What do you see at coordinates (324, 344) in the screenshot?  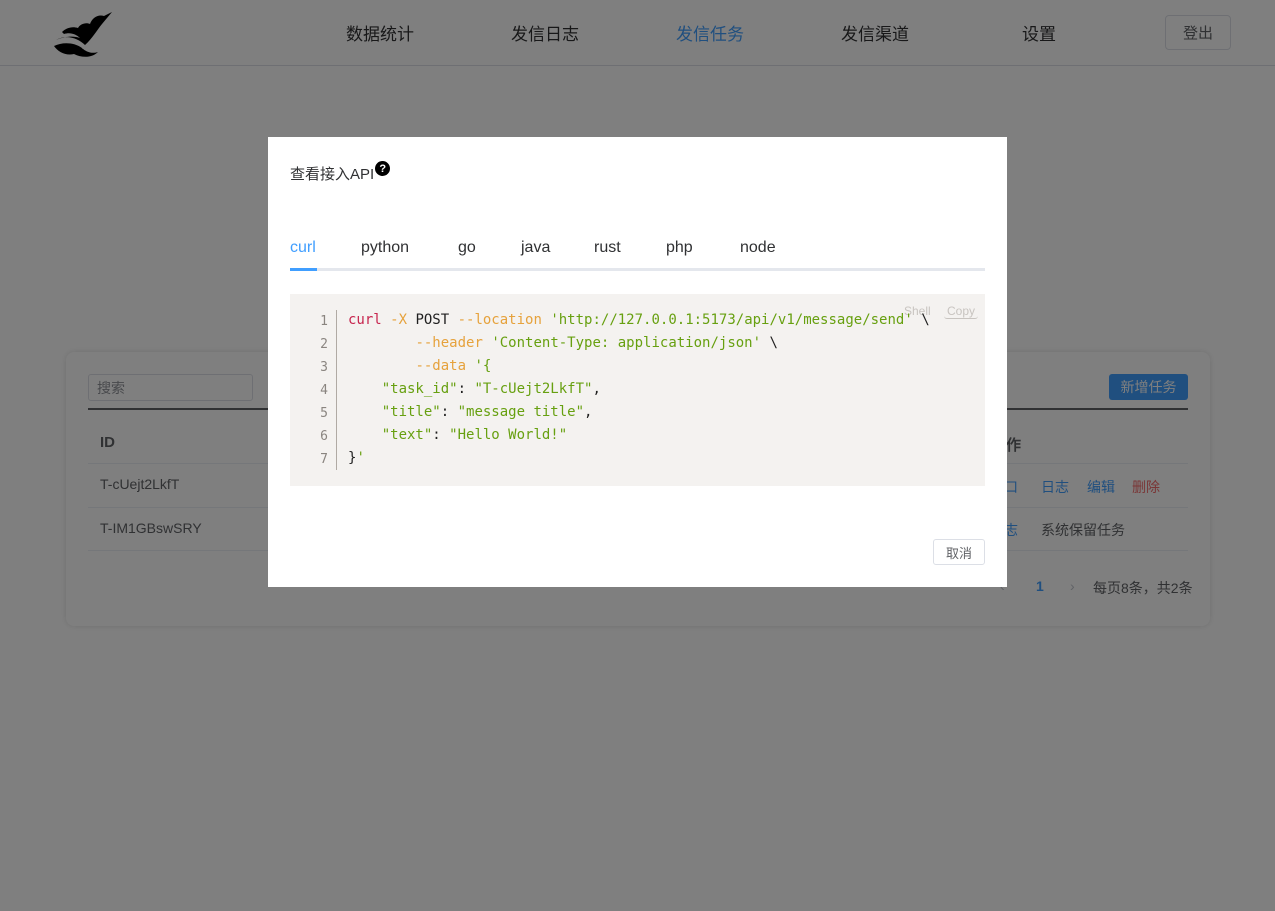 I see `line-number: 2` at bounding box center [324, 344].